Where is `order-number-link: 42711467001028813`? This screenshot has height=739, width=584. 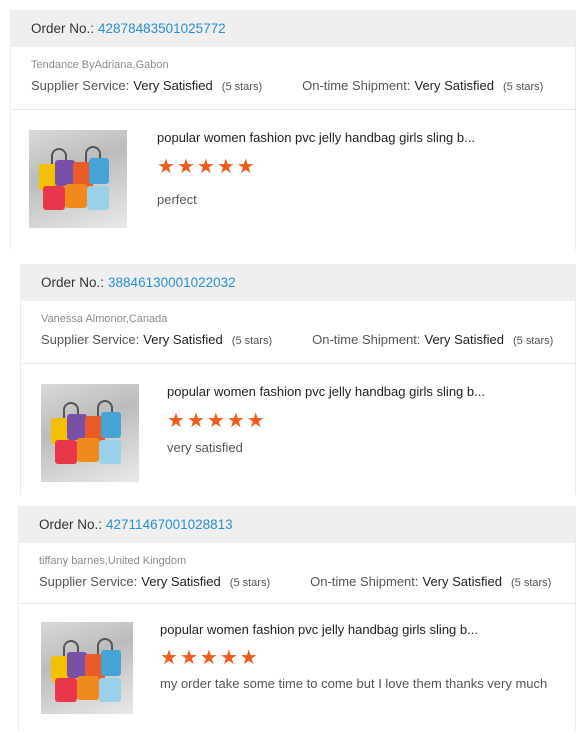 order-number-link: 42711467001028813 is located at coordinates (169, 524).